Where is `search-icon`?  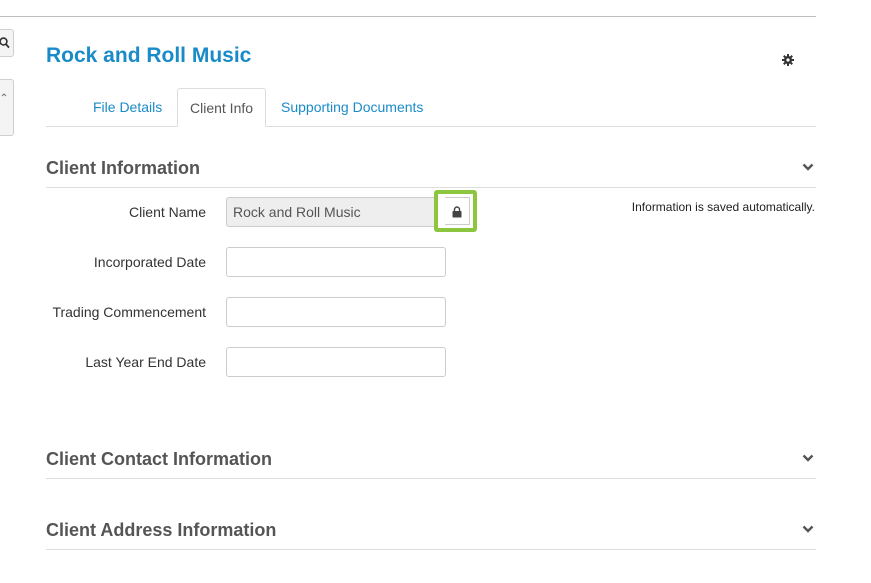
search-icon is located at coordinates (5, 43).